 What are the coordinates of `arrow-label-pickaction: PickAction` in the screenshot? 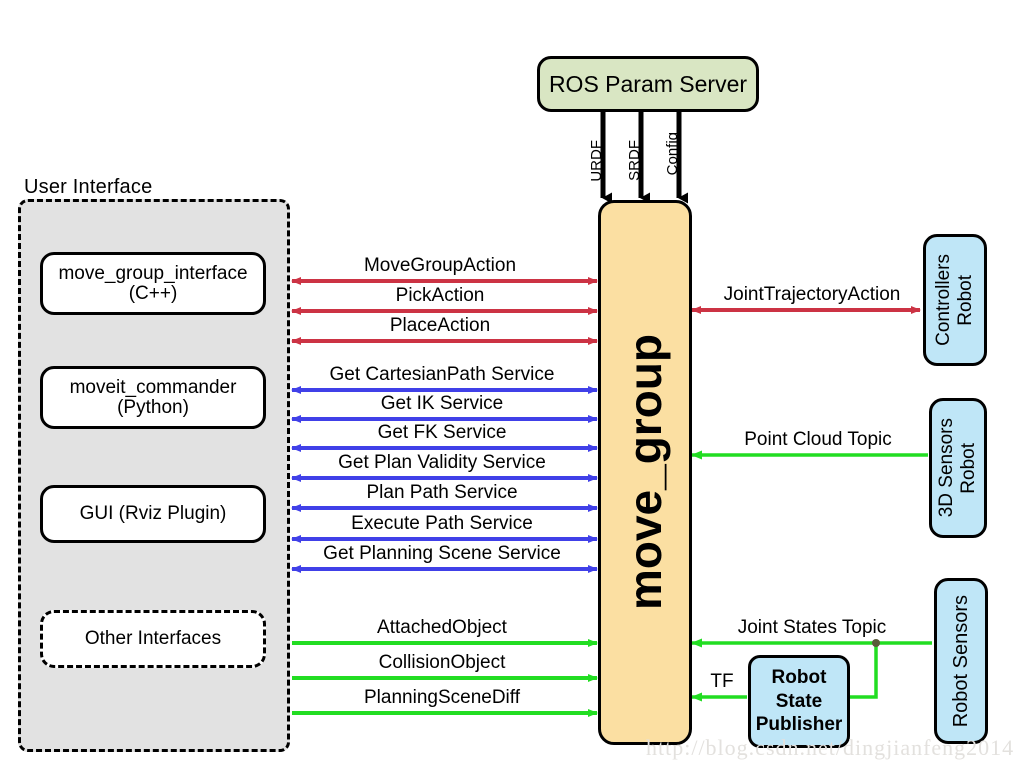 It's located at (440, 295).